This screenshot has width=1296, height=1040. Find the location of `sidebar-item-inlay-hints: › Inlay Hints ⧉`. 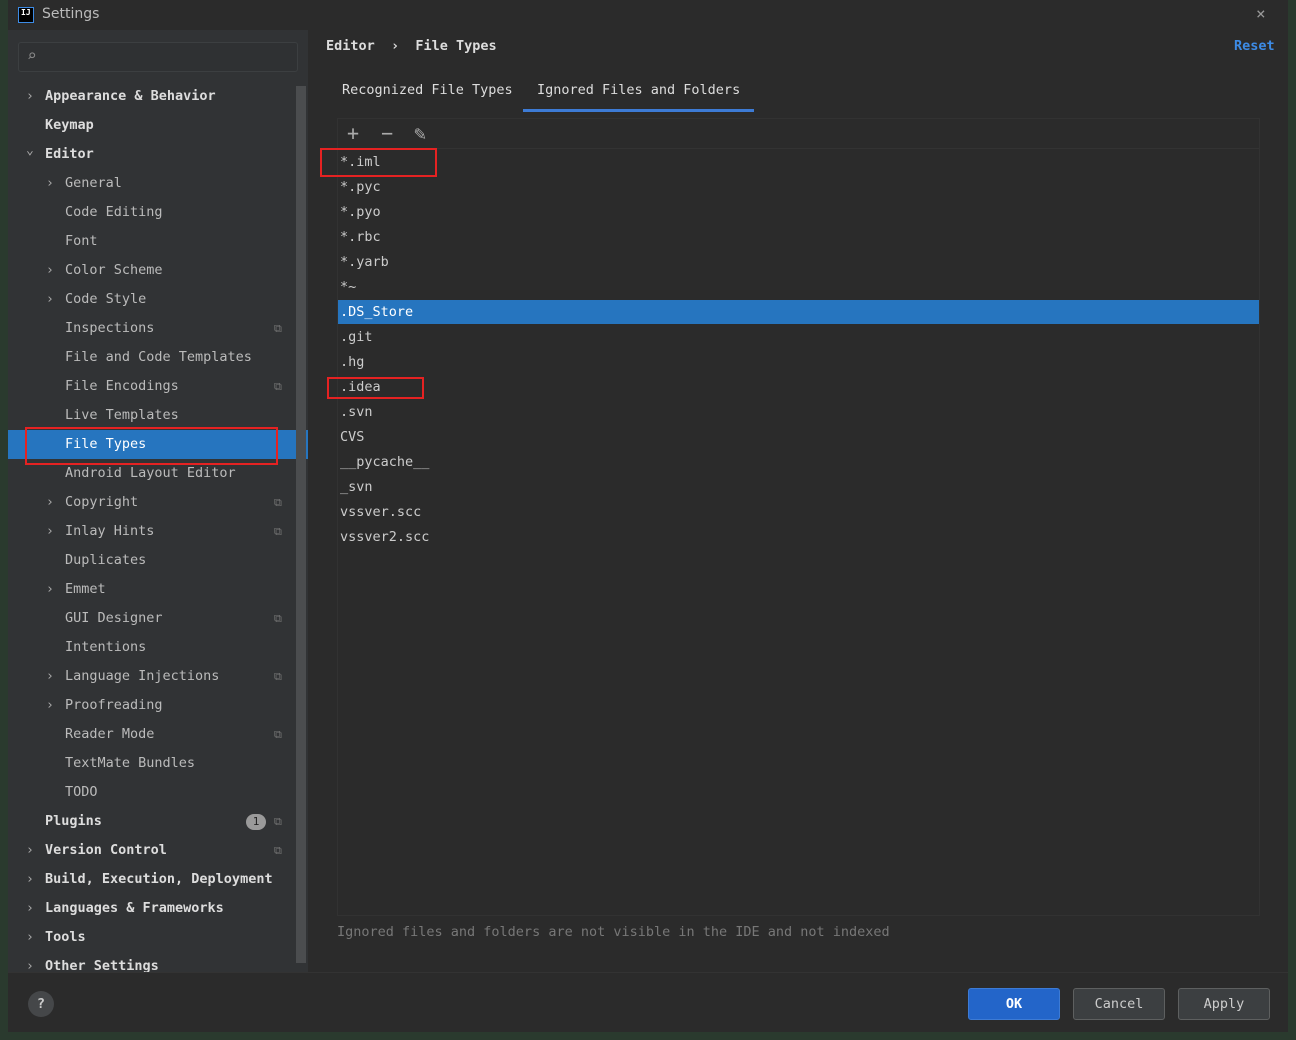

sidebar-item-inlay-hints: › Inlay Hints ⧉ is located at coordinates (158, 531).